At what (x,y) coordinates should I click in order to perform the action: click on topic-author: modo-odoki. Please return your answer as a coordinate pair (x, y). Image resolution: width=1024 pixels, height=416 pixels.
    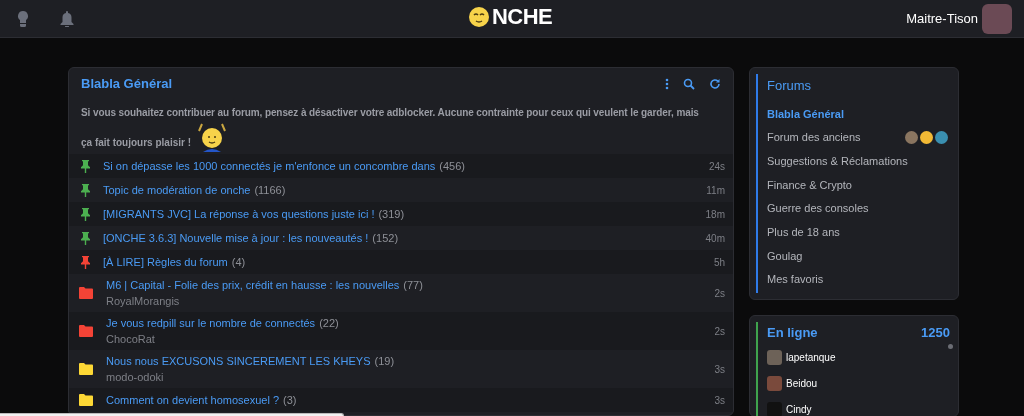
    Looking at the image, I should click on (135, 377).